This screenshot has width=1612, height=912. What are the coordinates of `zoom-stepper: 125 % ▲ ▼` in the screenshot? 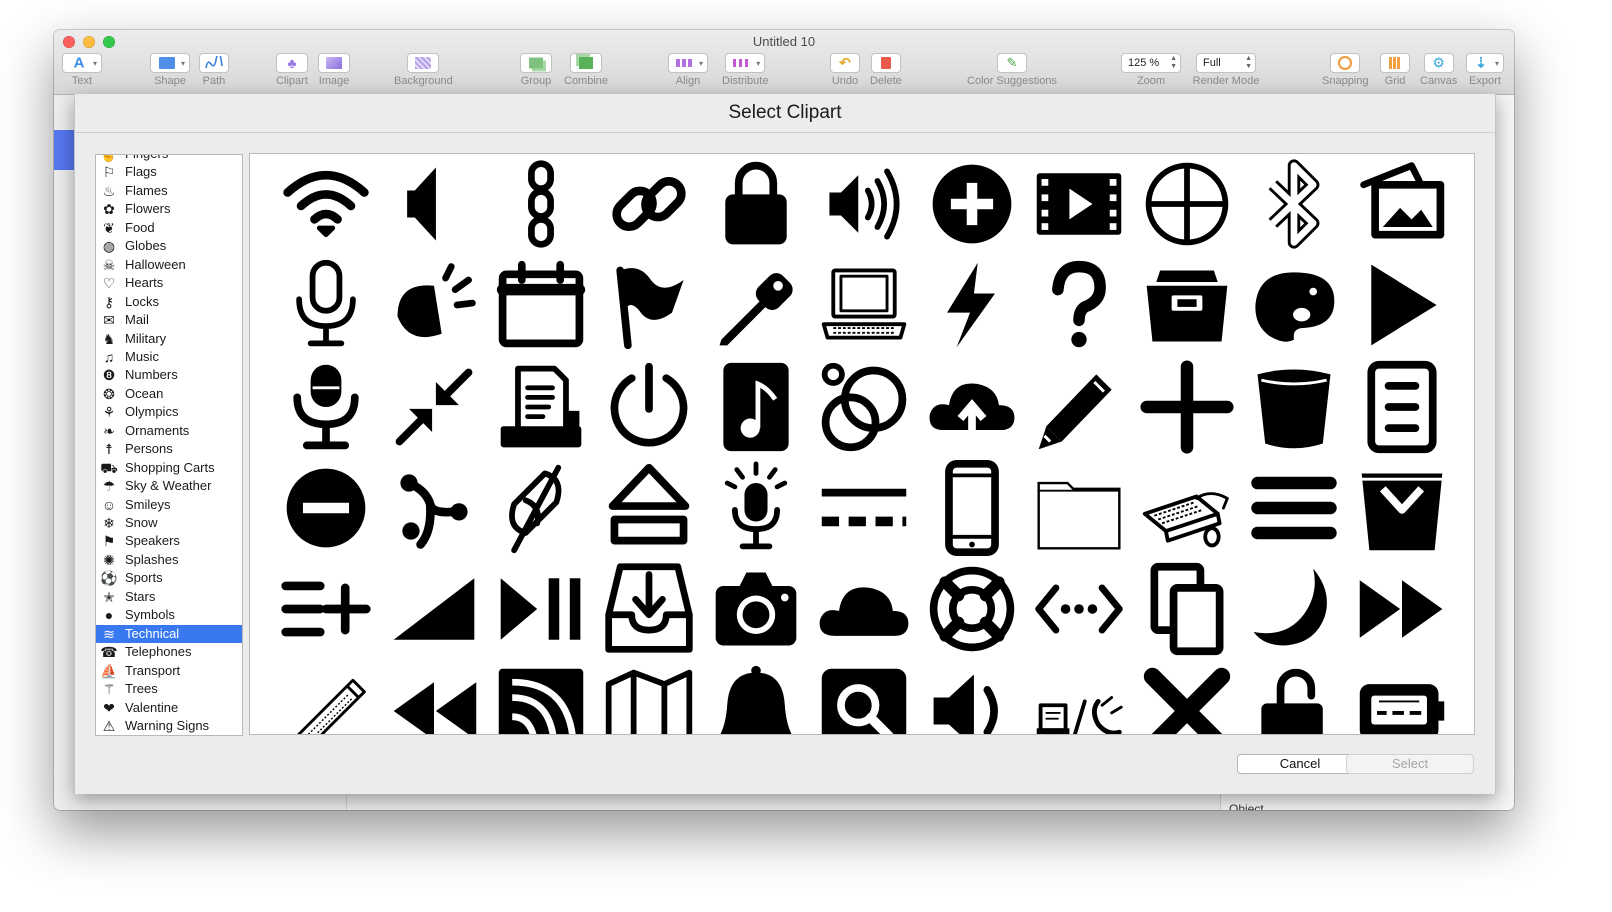 It's located at (1151, 63).